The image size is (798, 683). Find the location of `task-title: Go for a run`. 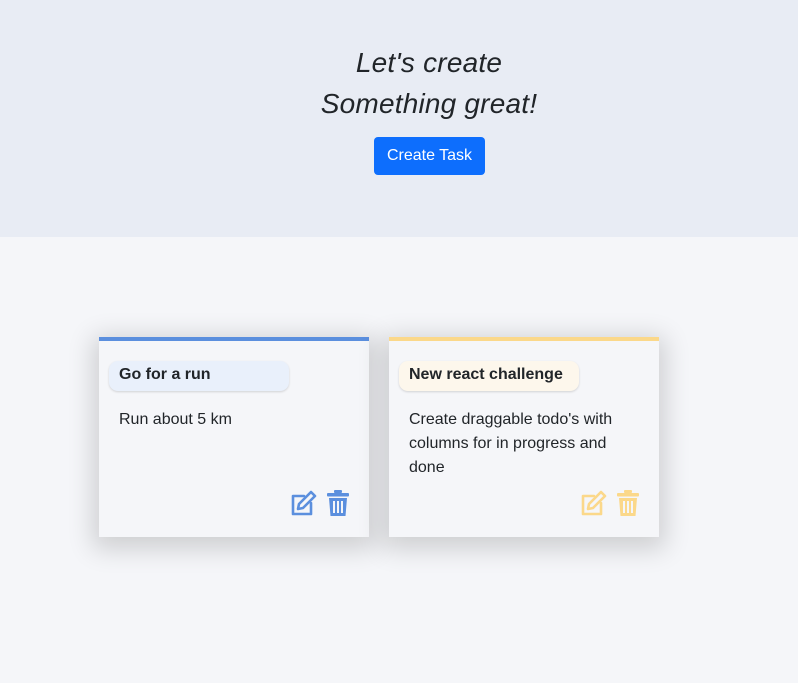

task-title: Go for a run is located at coordinates (199, 376).